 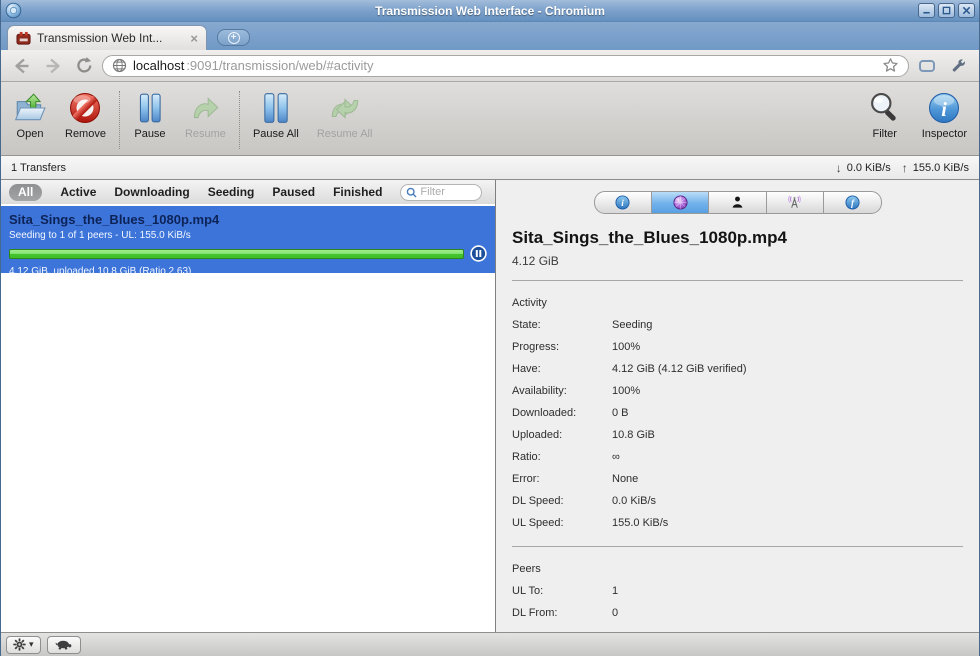 I want to click on filter-button: Filter, so click(x=885, y=115).